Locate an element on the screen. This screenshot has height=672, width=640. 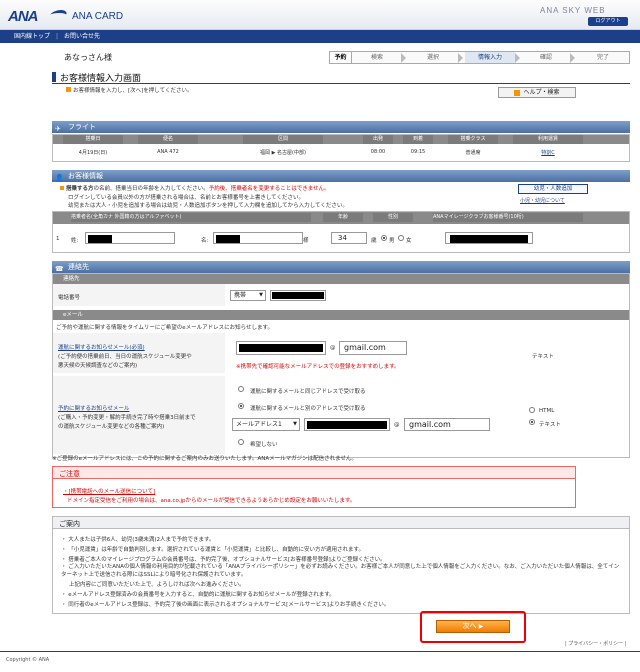
person-icon: 👤 is located at coordinates (59, 178).